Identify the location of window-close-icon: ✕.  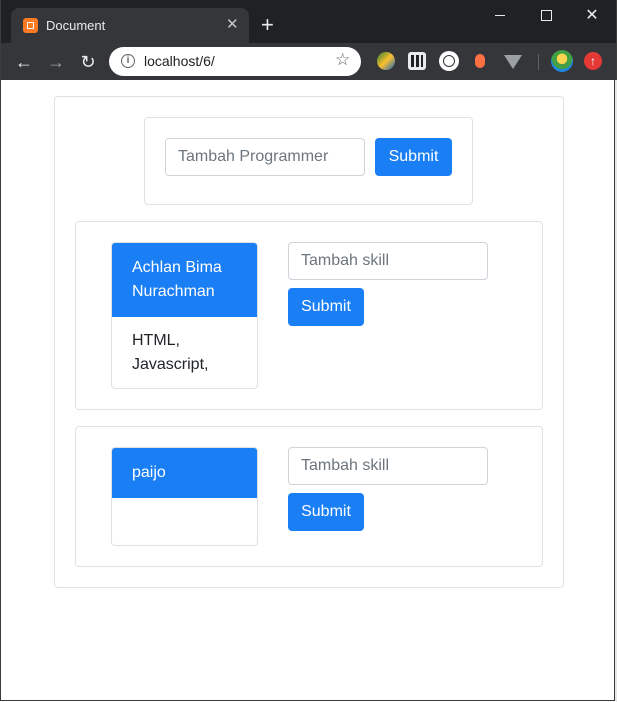
(592, 15).